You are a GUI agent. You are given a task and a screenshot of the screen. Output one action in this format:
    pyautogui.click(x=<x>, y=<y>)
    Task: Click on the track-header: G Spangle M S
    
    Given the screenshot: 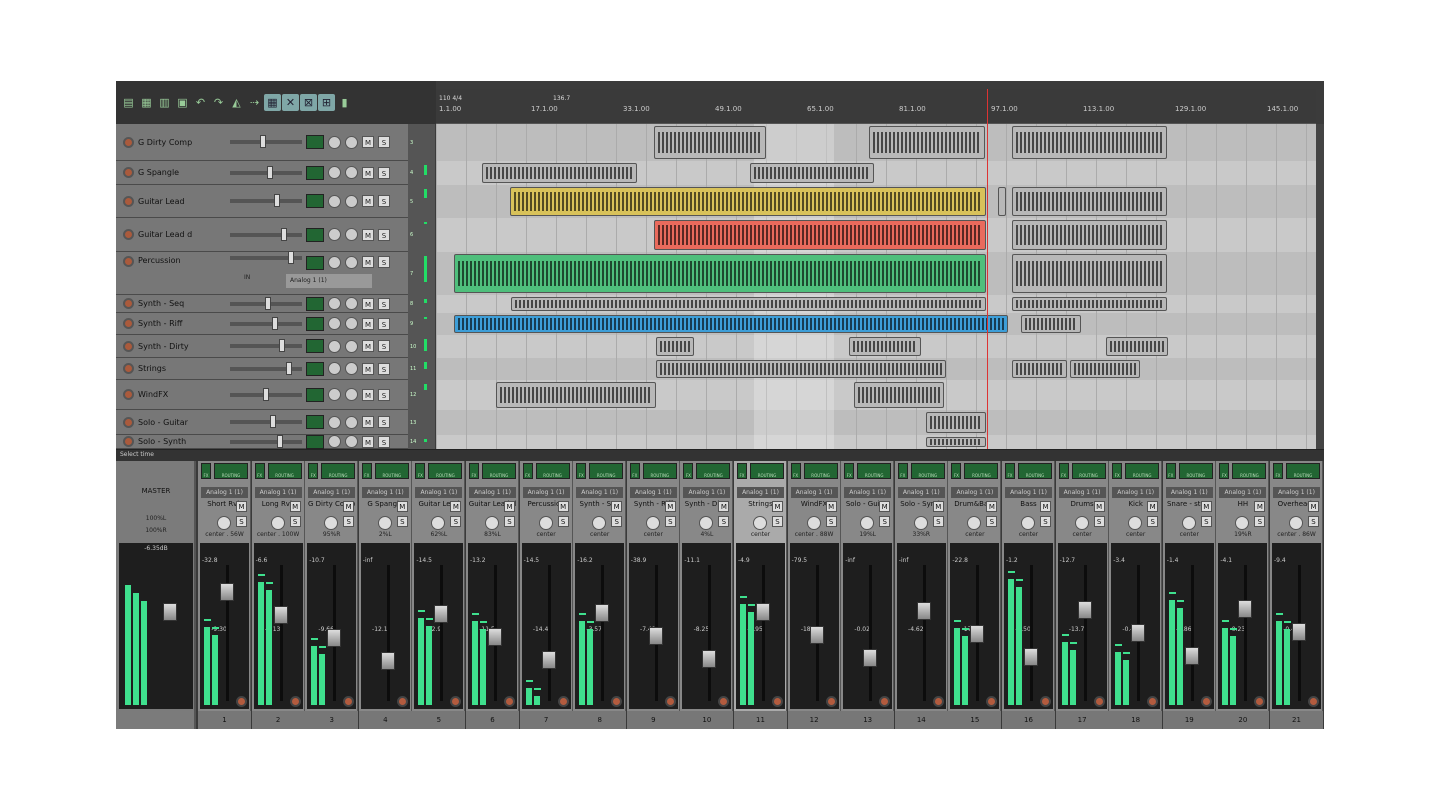 What is the action you would take?
    pyautogui.click(x=266, y=173)
    